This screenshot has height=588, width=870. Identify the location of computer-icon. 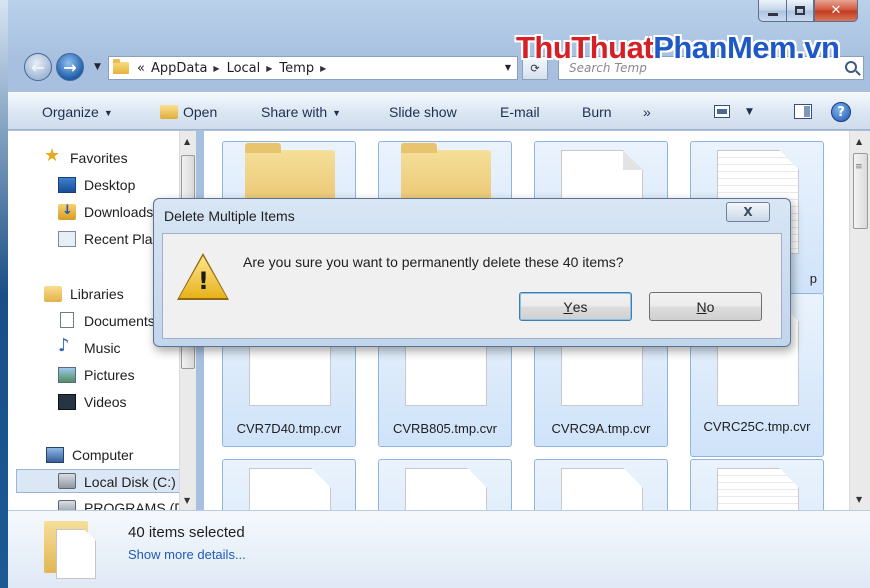
(55, 455).